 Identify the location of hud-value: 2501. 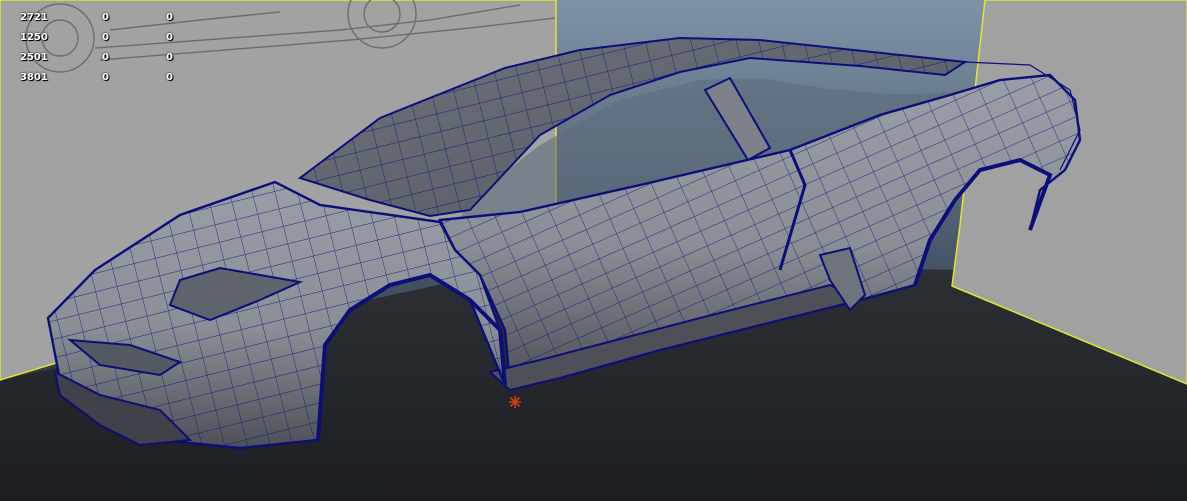
(34, 57).